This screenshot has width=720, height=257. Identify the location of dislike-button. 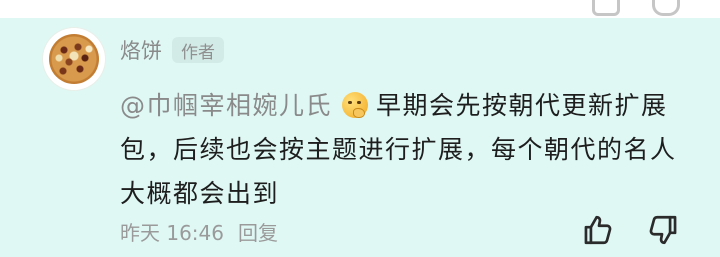
(663, 230).